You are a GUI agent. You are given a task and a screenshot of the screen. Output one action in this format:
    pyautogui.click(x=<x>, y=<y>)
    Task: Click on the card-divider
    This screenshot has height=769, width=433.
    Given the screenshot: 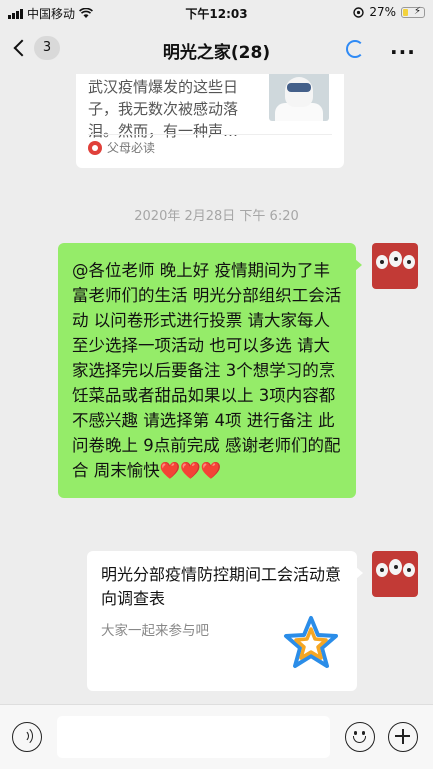 What is the action you would take?
    pyautogui.click(x=210, y=134)
    